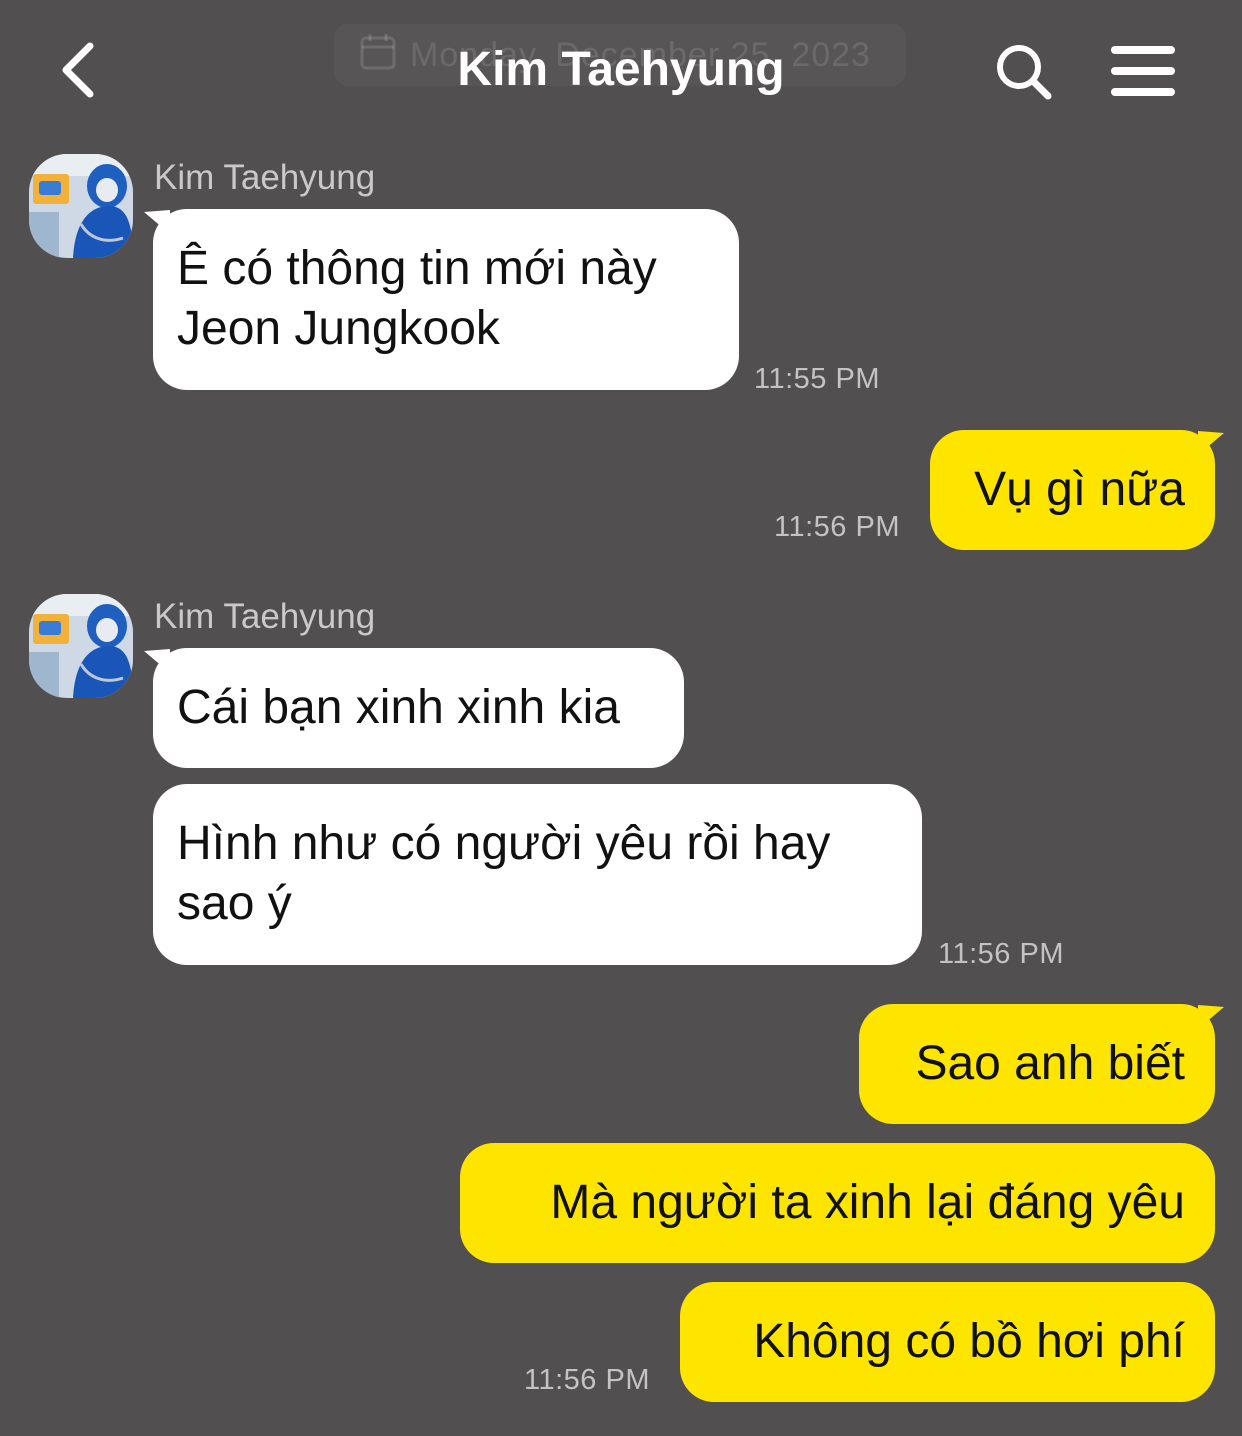 This screenshot has width=1242, height=1436. I want to click on message-bubble-incoming: Hình như có người yêu rồi hay sao ý, so click(537, 874).